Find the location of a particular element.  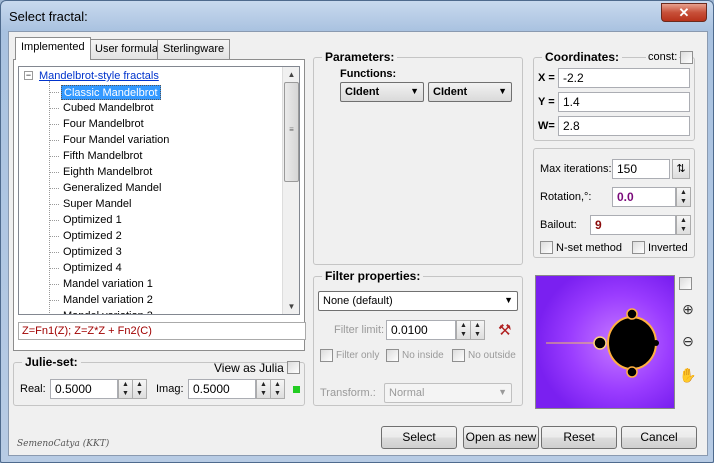

tree-item: Optimized 4 is located at coordinates (92, 268).